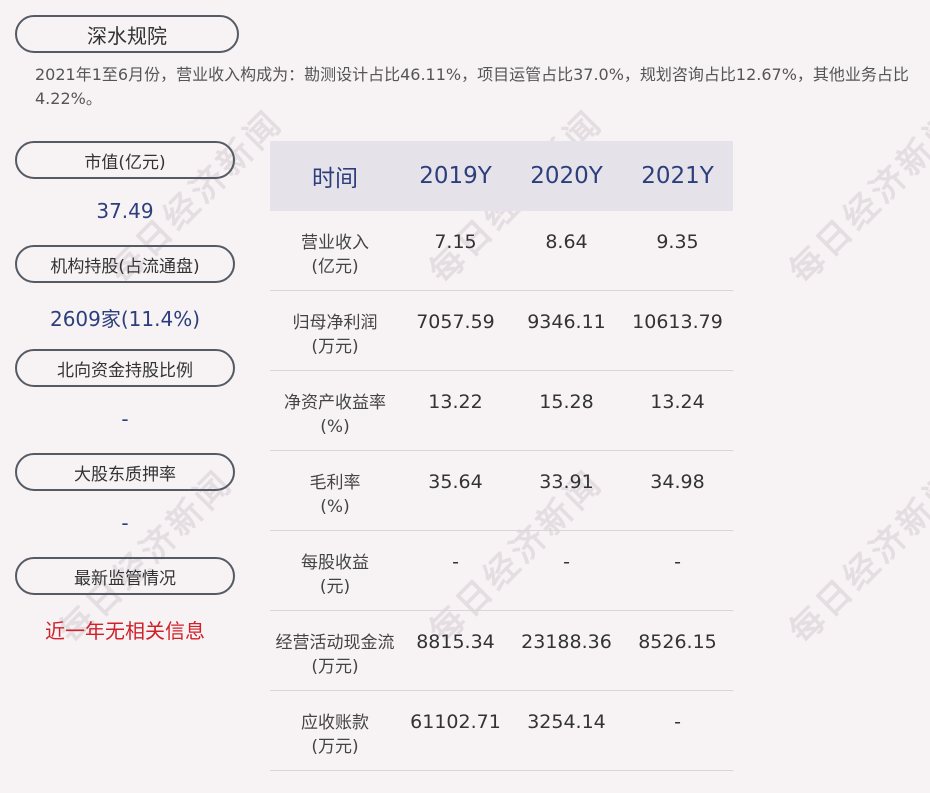 This screenshot has height=793, width=930. Describe the element at coordinates (677, 402) in the screenshot. I see `cell-value: 13.24` at that location.